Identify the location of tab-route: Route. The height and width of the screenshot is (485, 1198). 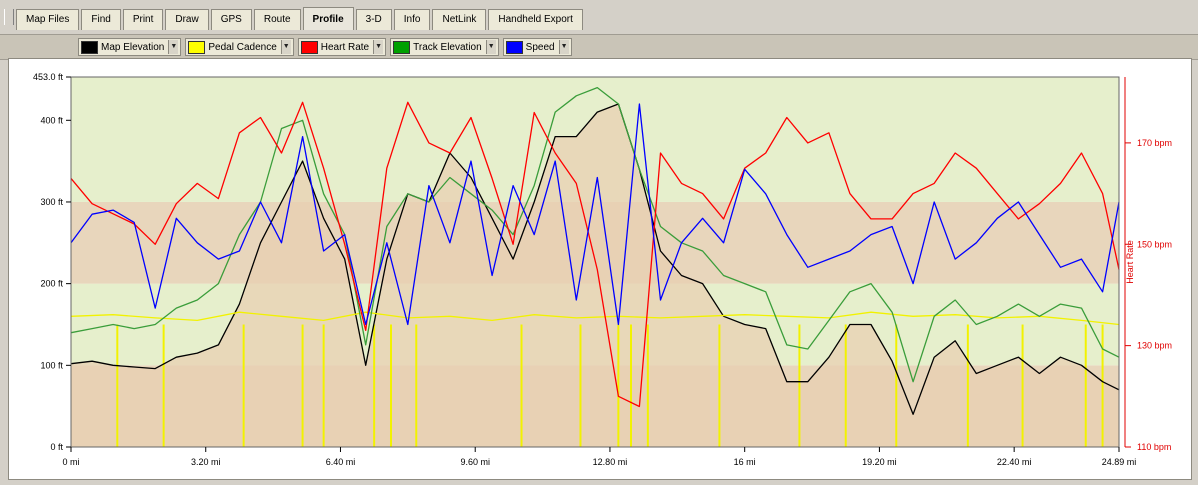
(277, 19).